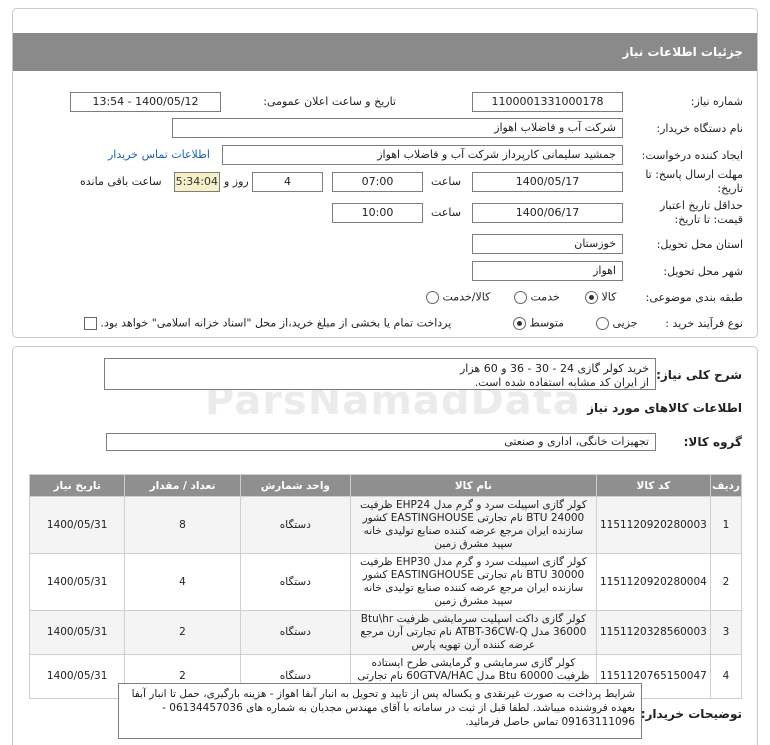 The image size is (770, 745). What do you see at coordinates (726, 582) in the screenshot?
I see `cell-index: 2` at bounding box center [726, 582].